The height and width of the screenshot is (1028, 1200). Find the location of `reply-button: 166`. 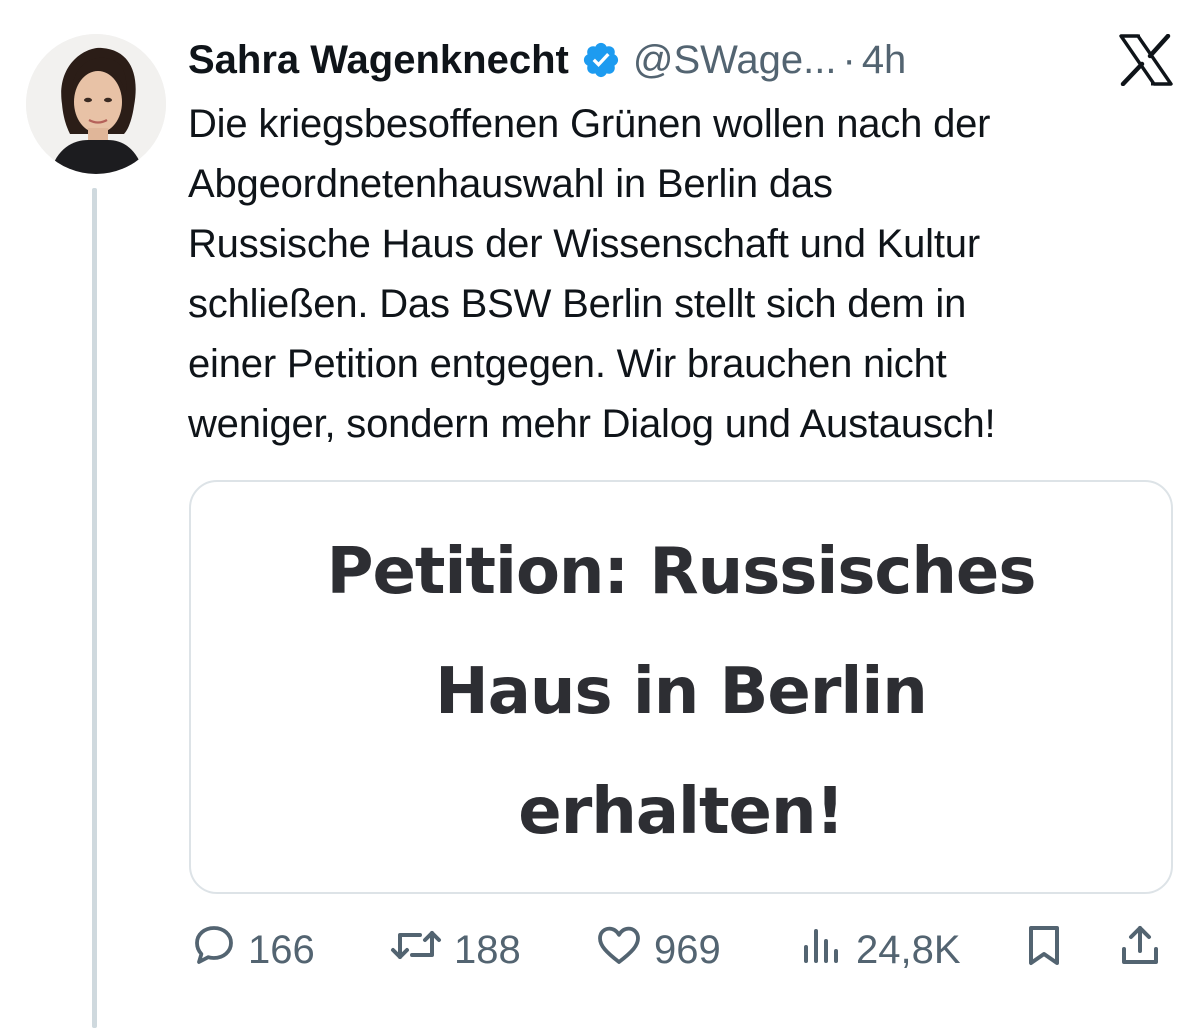

reply-button: 166 is located at coordinates (252, 950).